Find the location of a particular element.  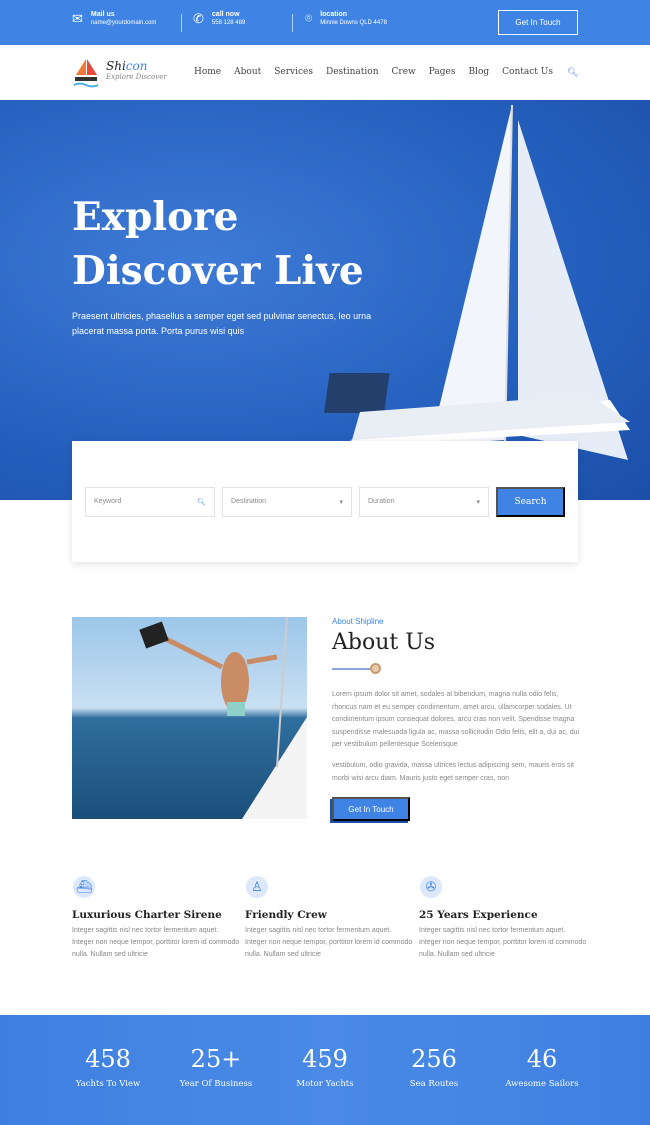

feature-title: Friendly Crew is located at coordinates (286, 915).